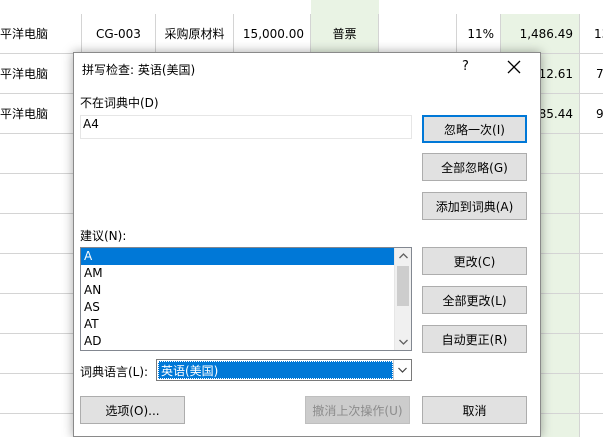 The width and height of the screenshot is (603, 437). Describe the element at coordinates (114, 372) in the screenshot. I see `dictionary-language-label: 词典语言(L):` at that location.